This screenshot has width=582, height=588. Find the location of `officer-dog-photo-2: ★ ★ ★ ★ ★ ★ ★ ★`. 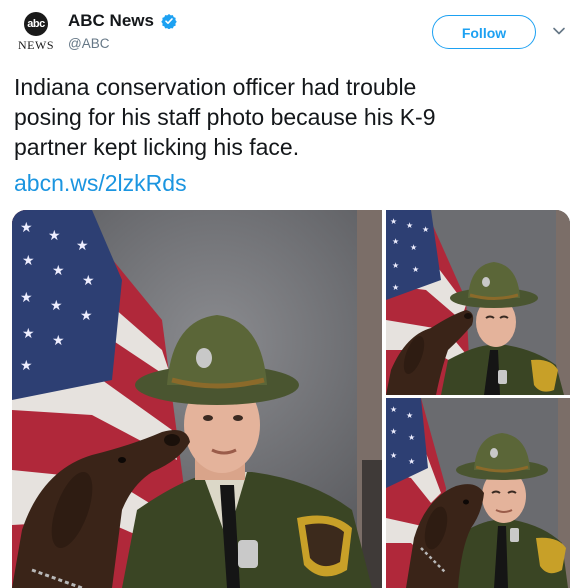

officer-dog-photo-2: ★ ★ ★ ★ ★ ★ ★ ★ is located at coordinates (478, 302).